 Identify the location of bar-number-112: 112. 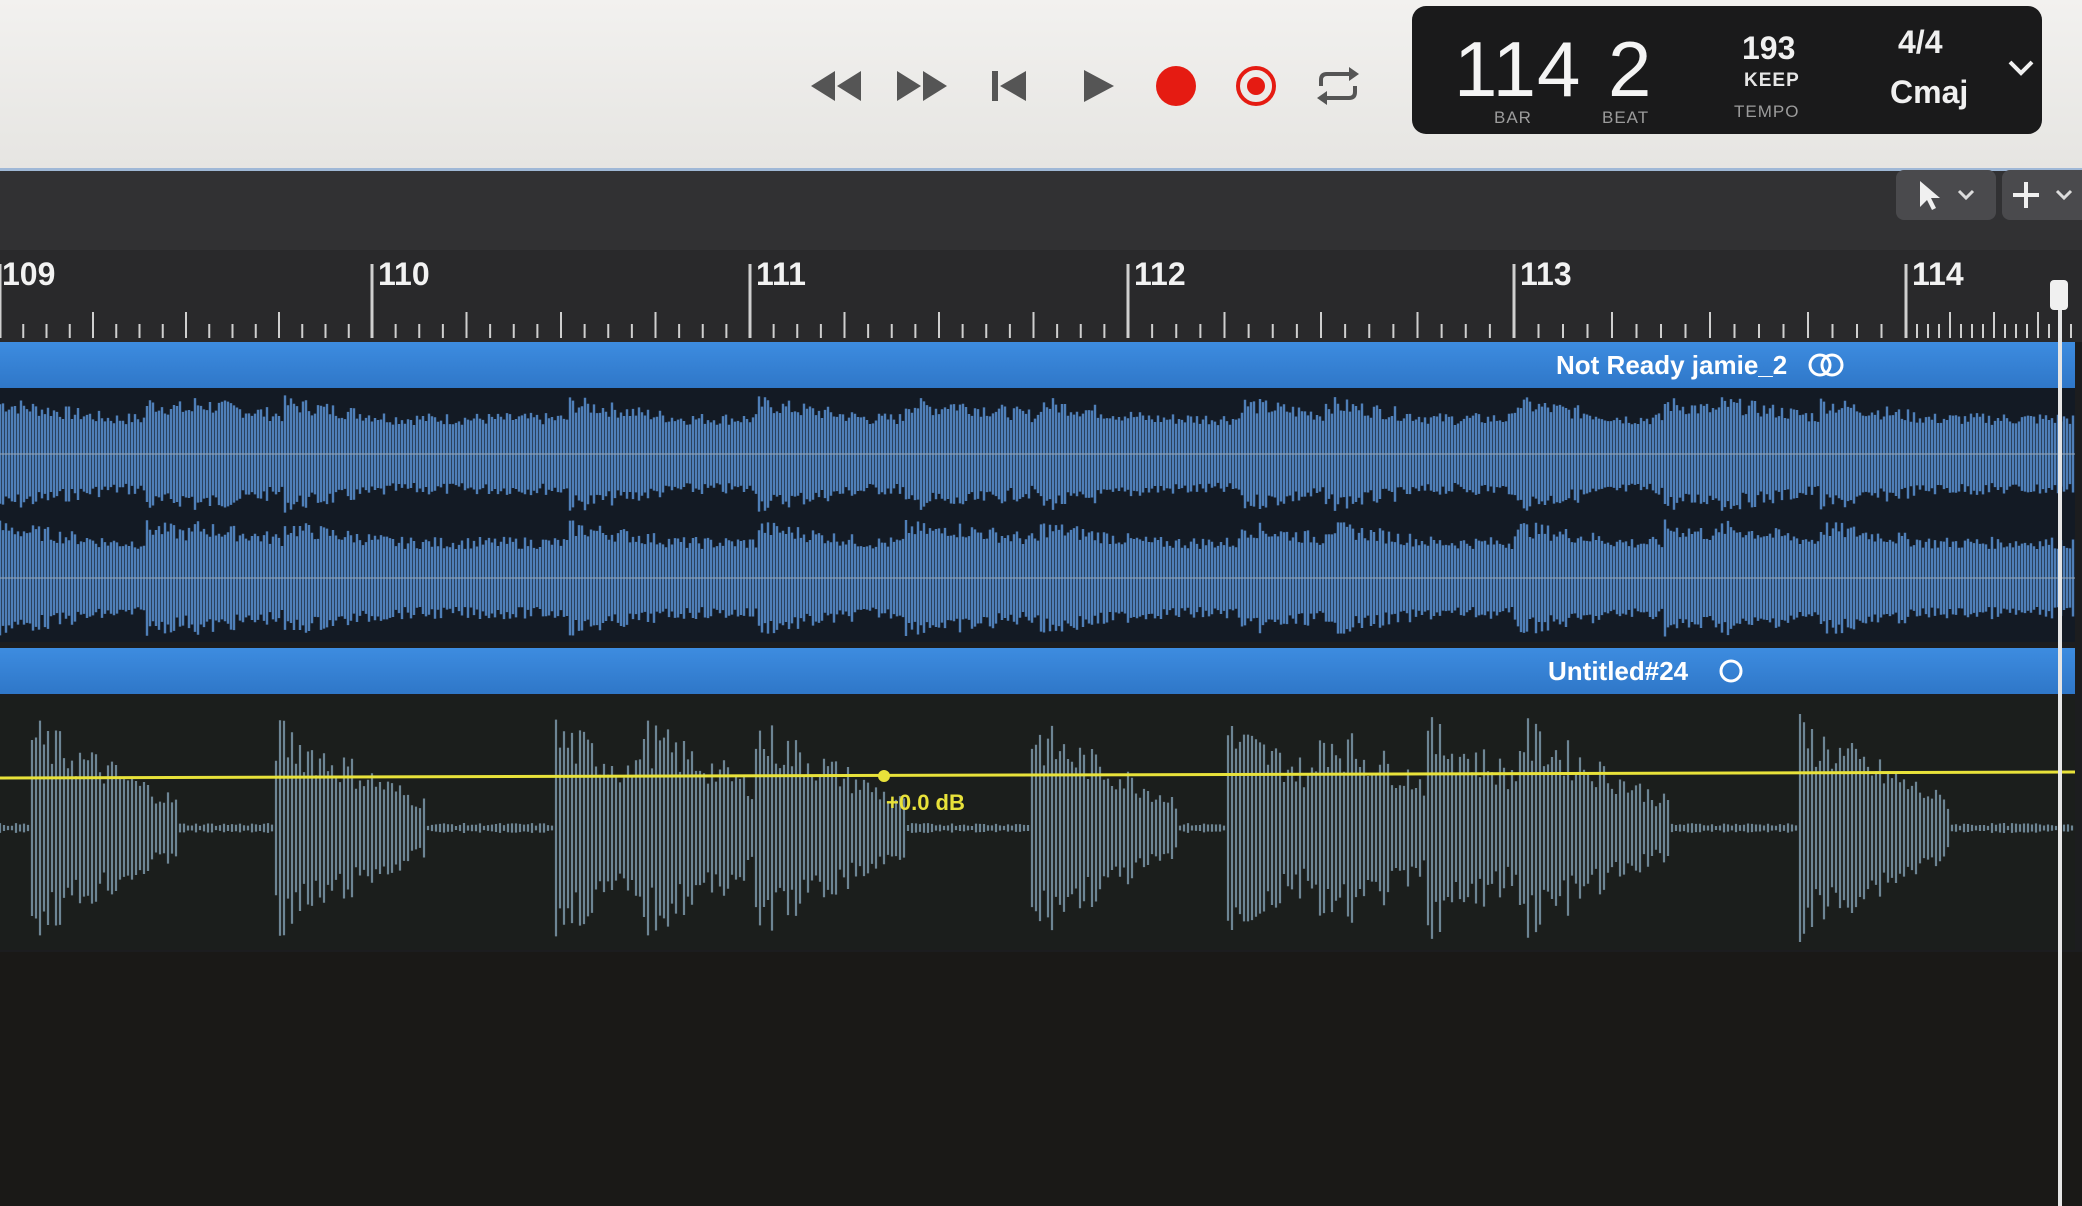
(1160, 274).